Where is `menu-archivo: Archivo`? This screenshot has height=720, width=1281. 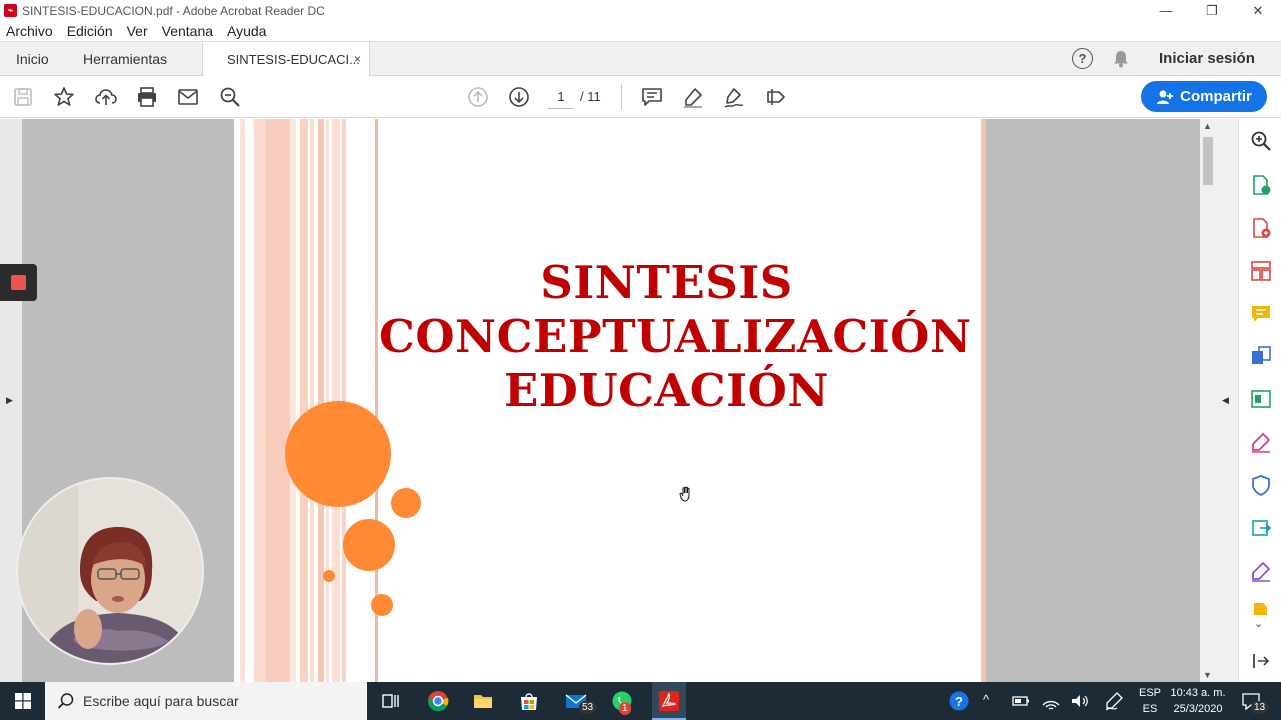 menu-archivo: Archivo is located at coordinates (29, 31).